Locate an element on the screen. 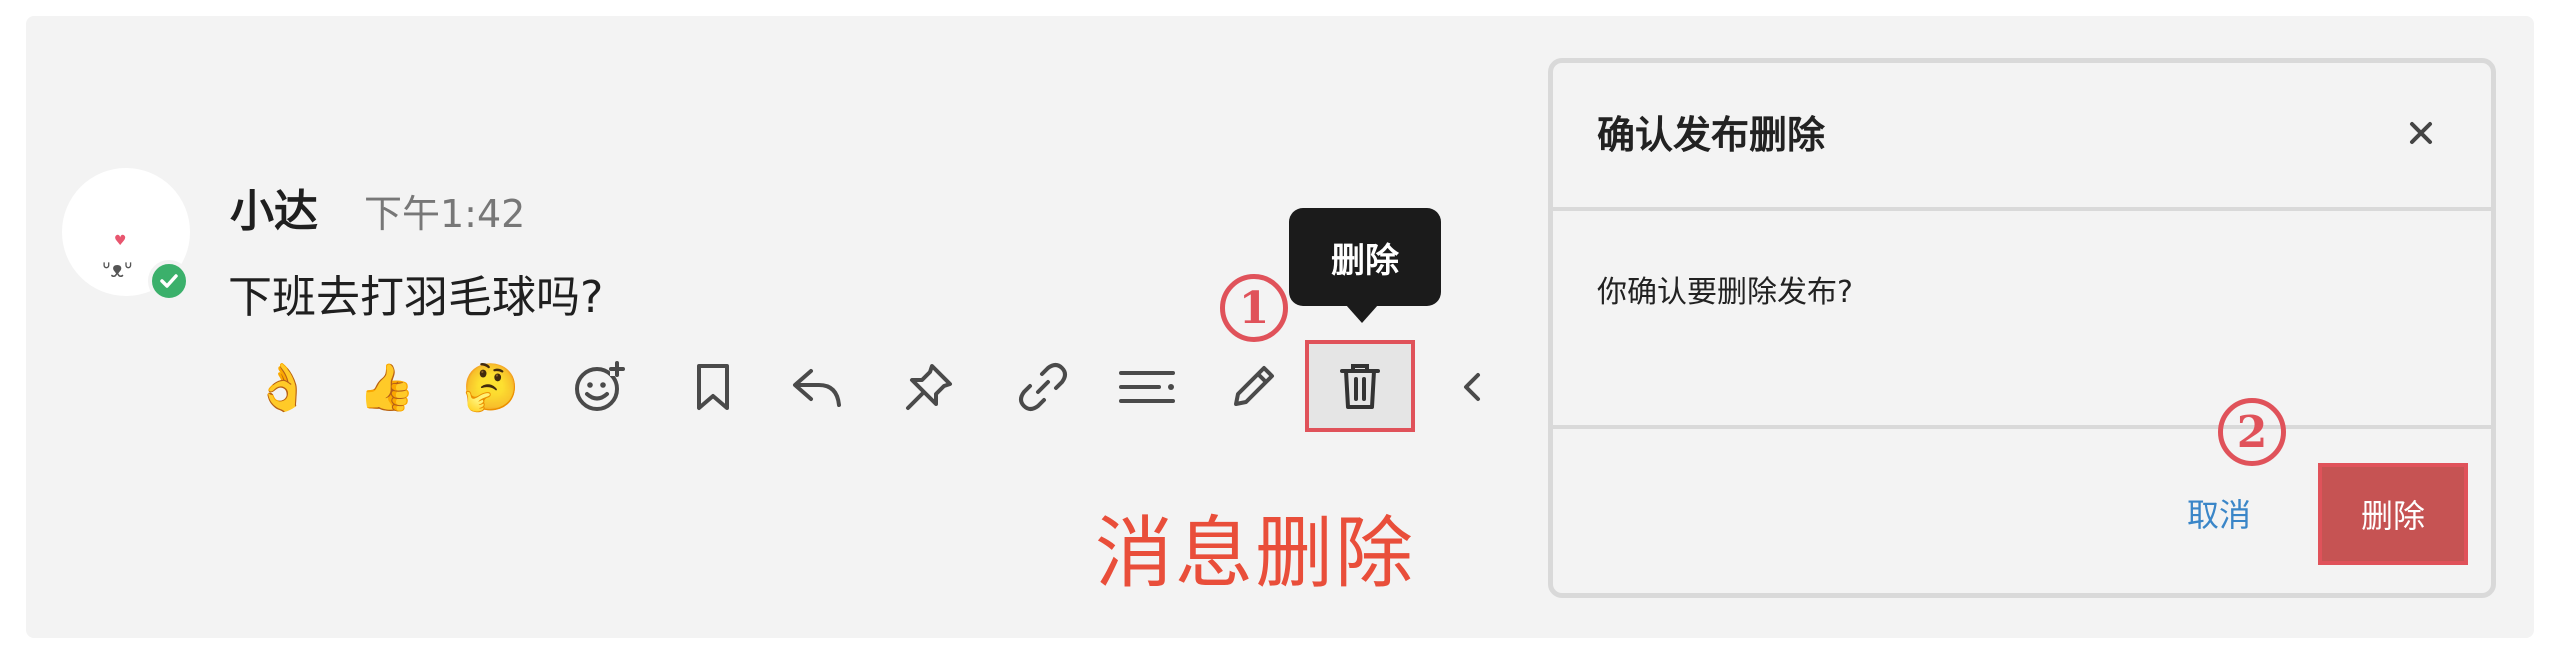 The image size is (2560, 656). heart-icon: ♥ is located at coordinates (120, 241).